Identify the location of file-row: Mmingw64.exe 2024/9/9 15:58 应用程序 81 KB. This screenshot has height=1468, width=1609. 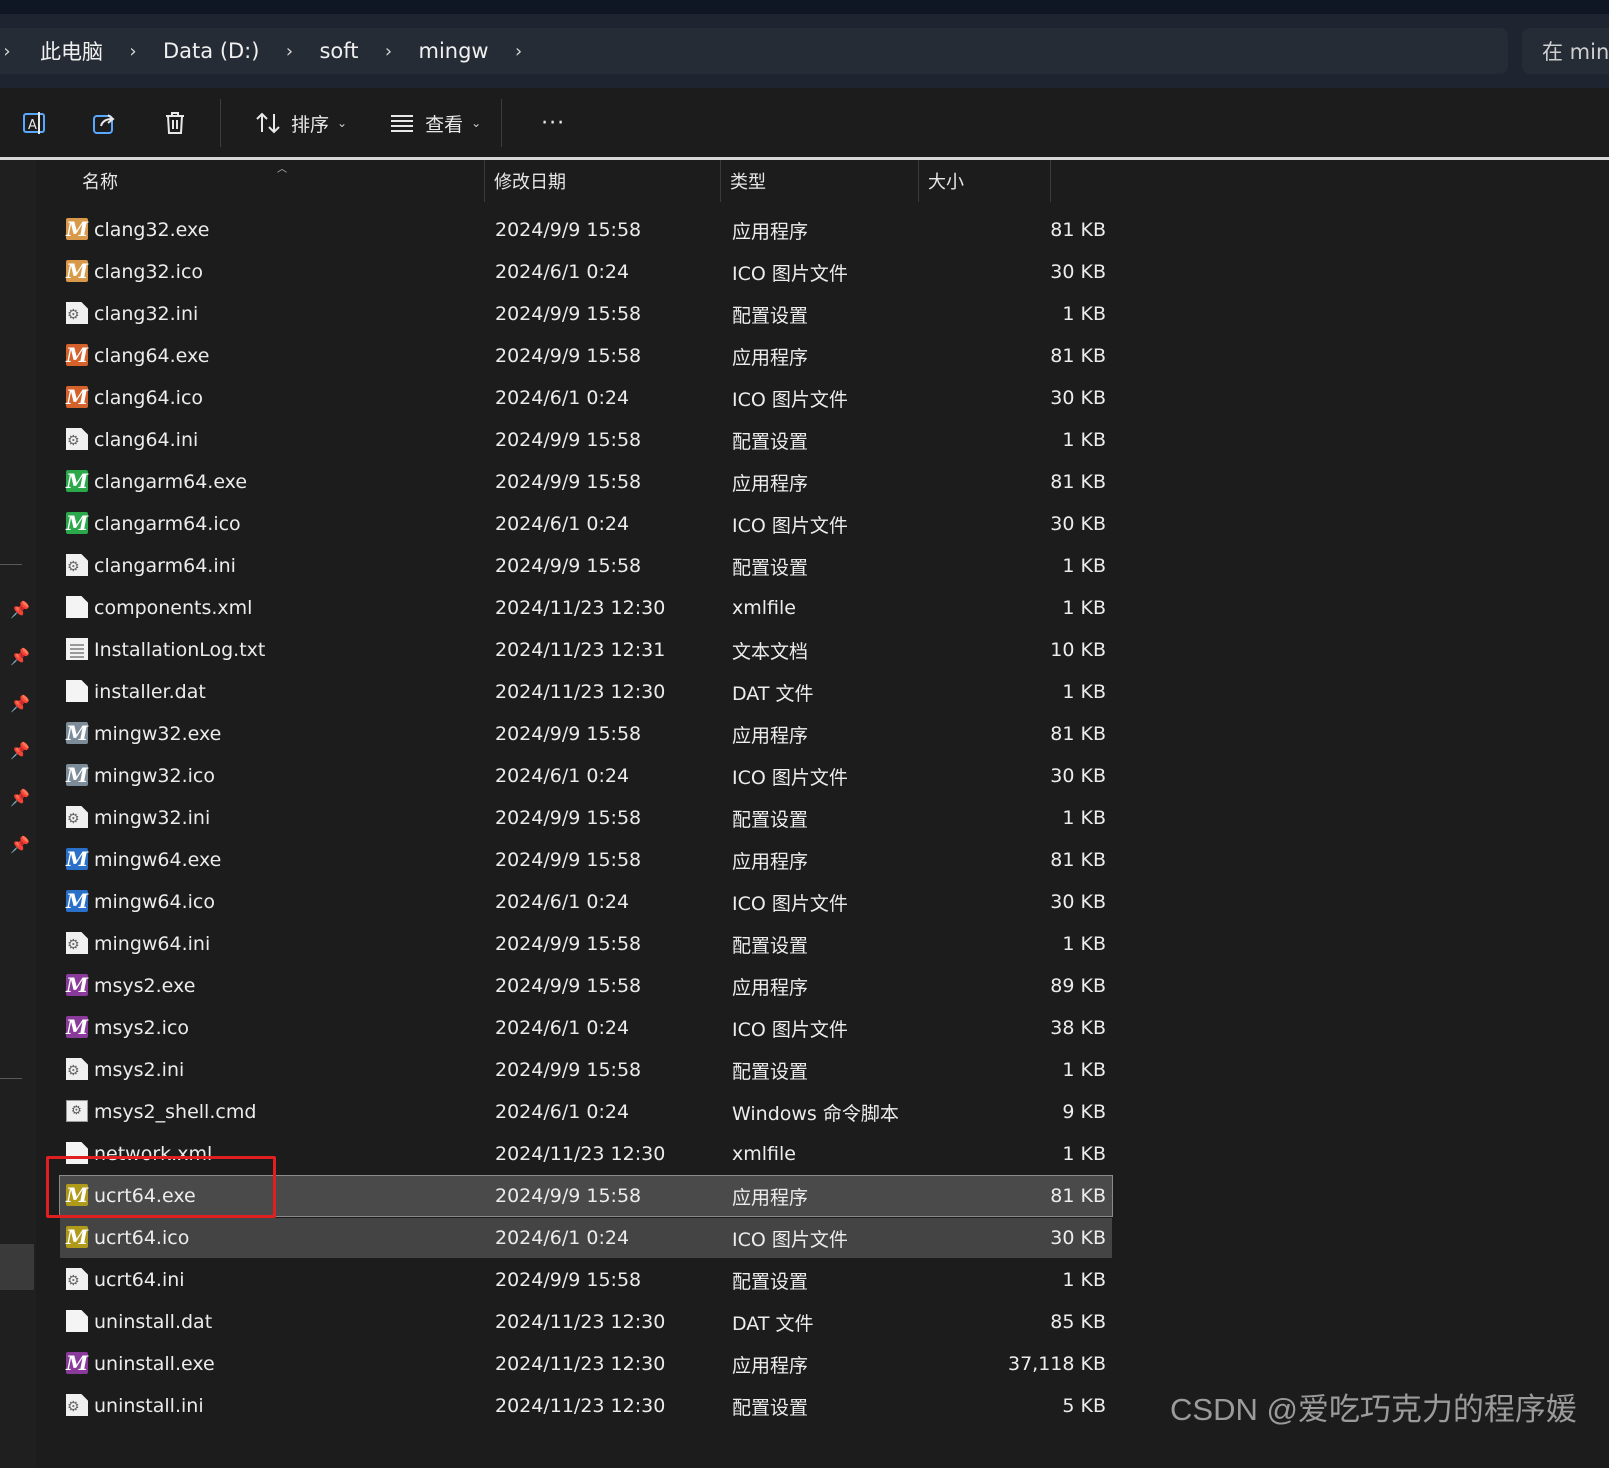
(586, 860).